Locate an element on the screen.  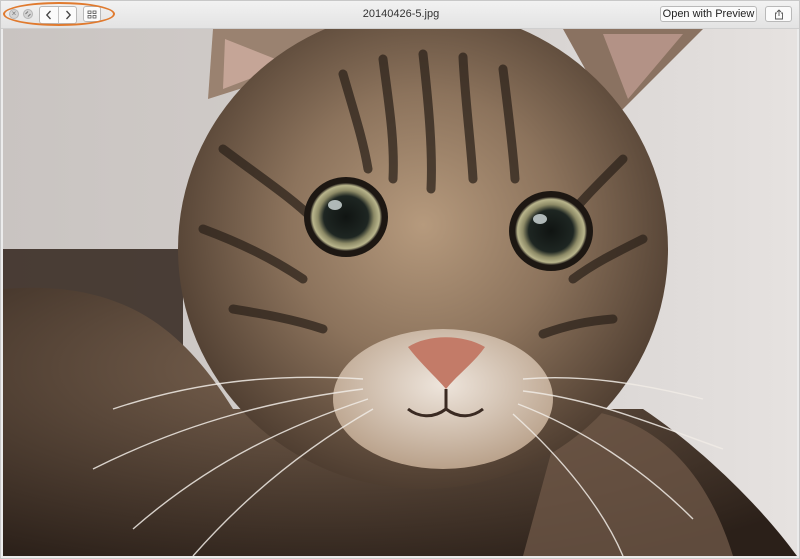
window-title: 20140426-5.jpg is located at coordinates (401, 14).